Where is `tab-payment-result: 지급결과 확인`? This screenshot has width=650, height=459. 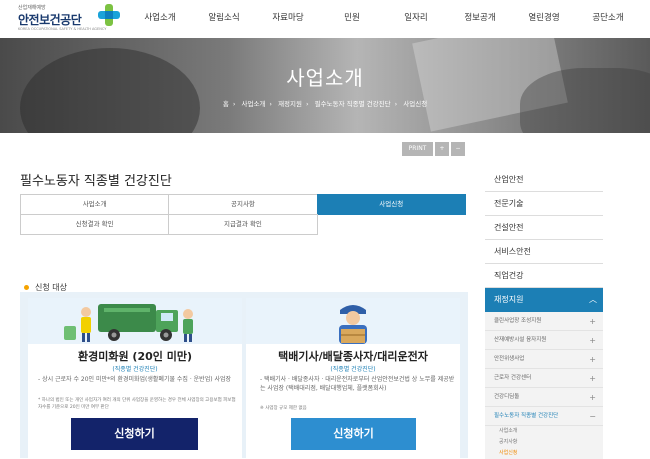 tab-payment-result: 지급결과 확인 is located at coordinates (243, 224).